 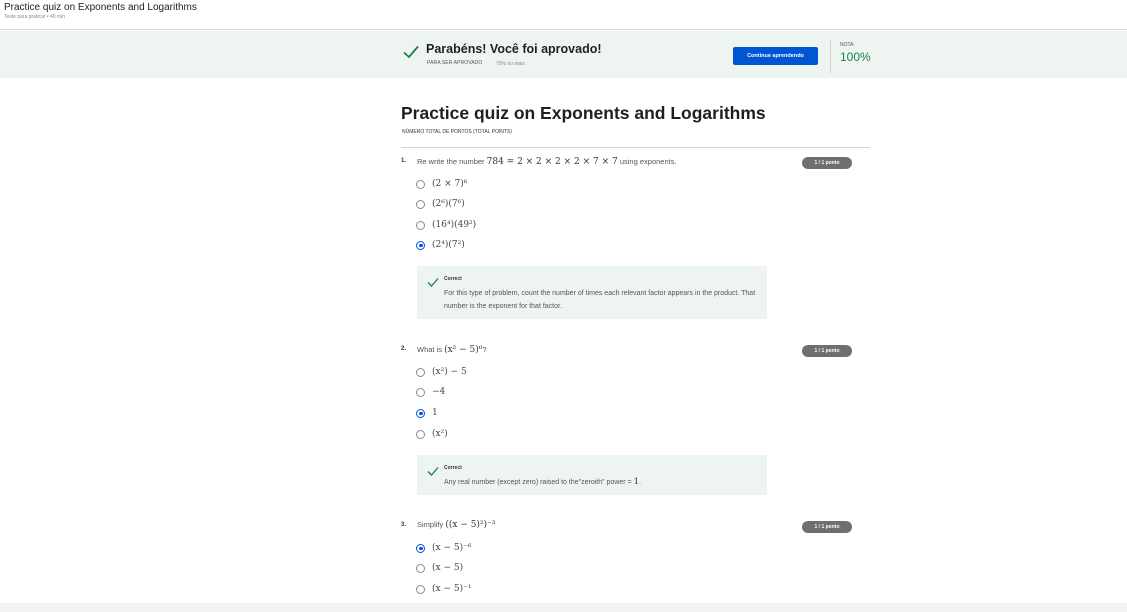 I want to click on grade-label: NOTA, so click(x=847, y=45).